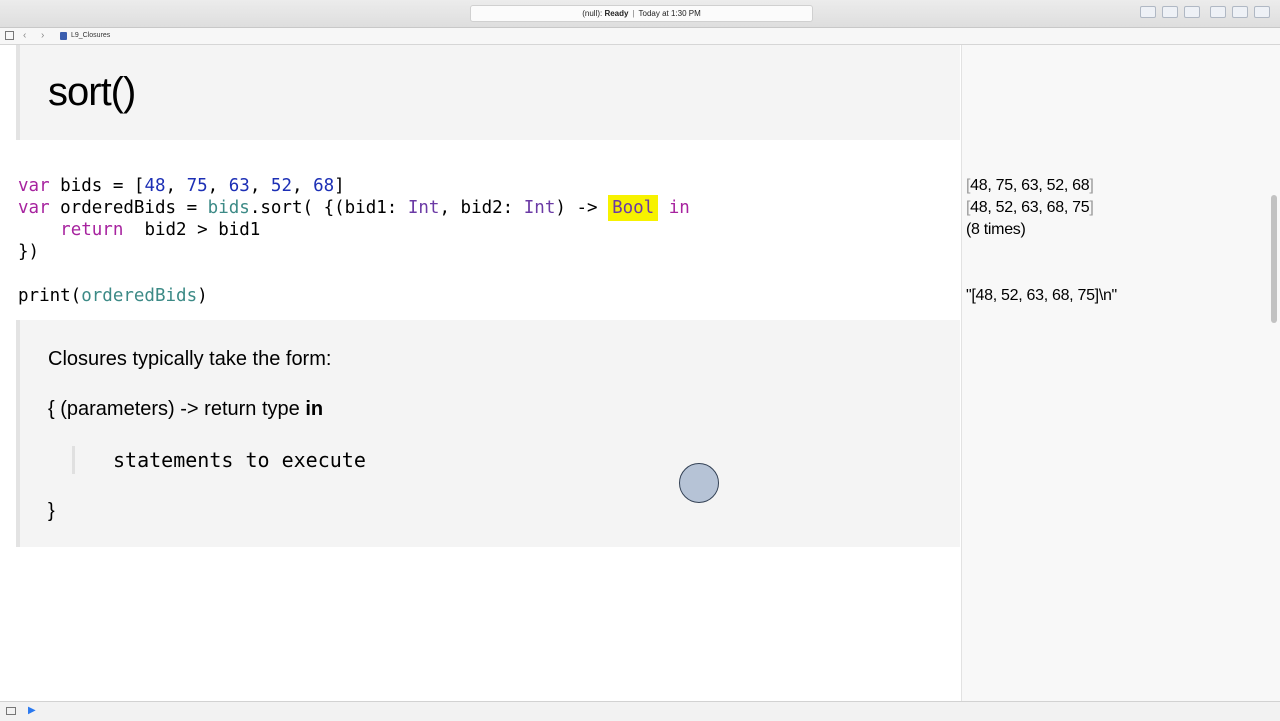  I want to click on keyword-return: return, so click(92, 230).